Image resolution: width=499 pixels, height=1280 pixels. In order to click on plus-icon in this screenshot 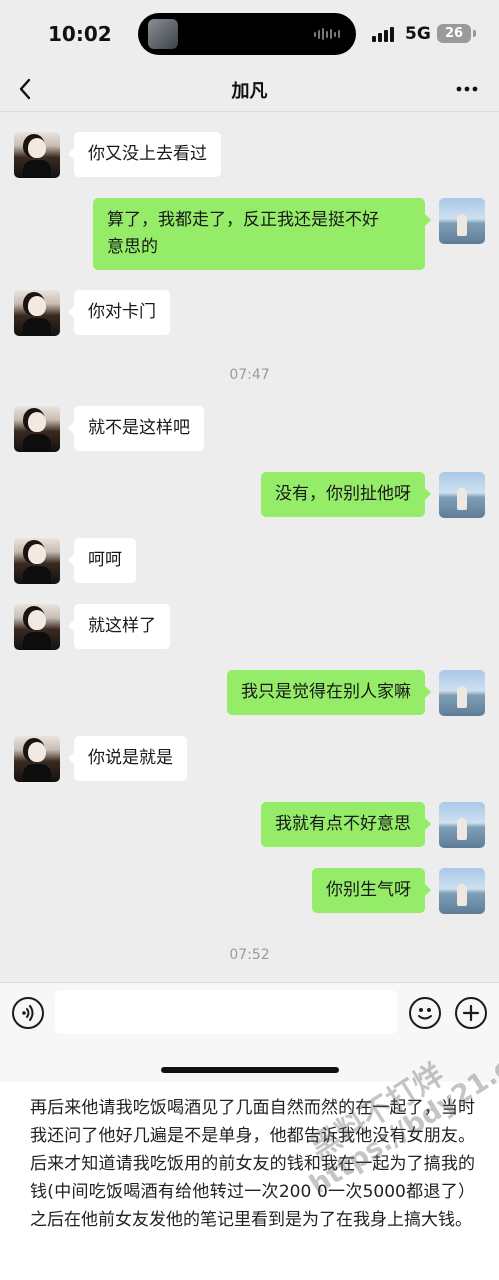, I will do `click(471, 1013)`.